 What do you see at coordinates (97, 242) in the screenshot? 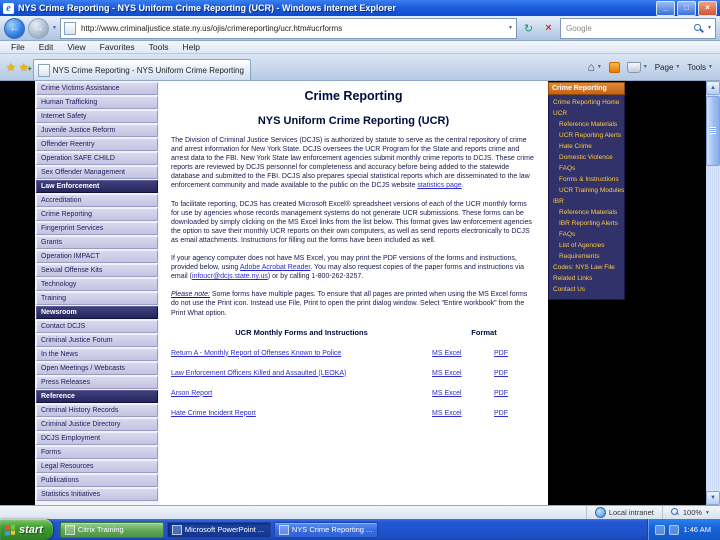
I see `sidebar-item: Grants` at bounding box center [97, 242].